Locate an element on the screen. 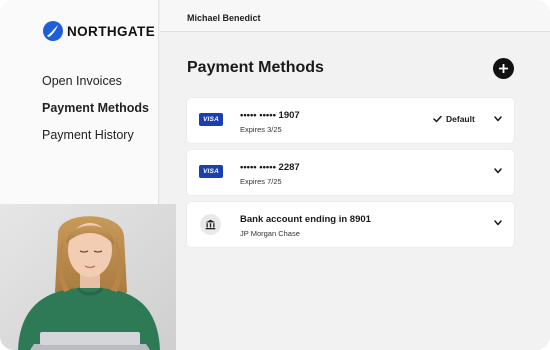  sidebar-item-payment-history: Payment History is located at coordinates (95, 140).